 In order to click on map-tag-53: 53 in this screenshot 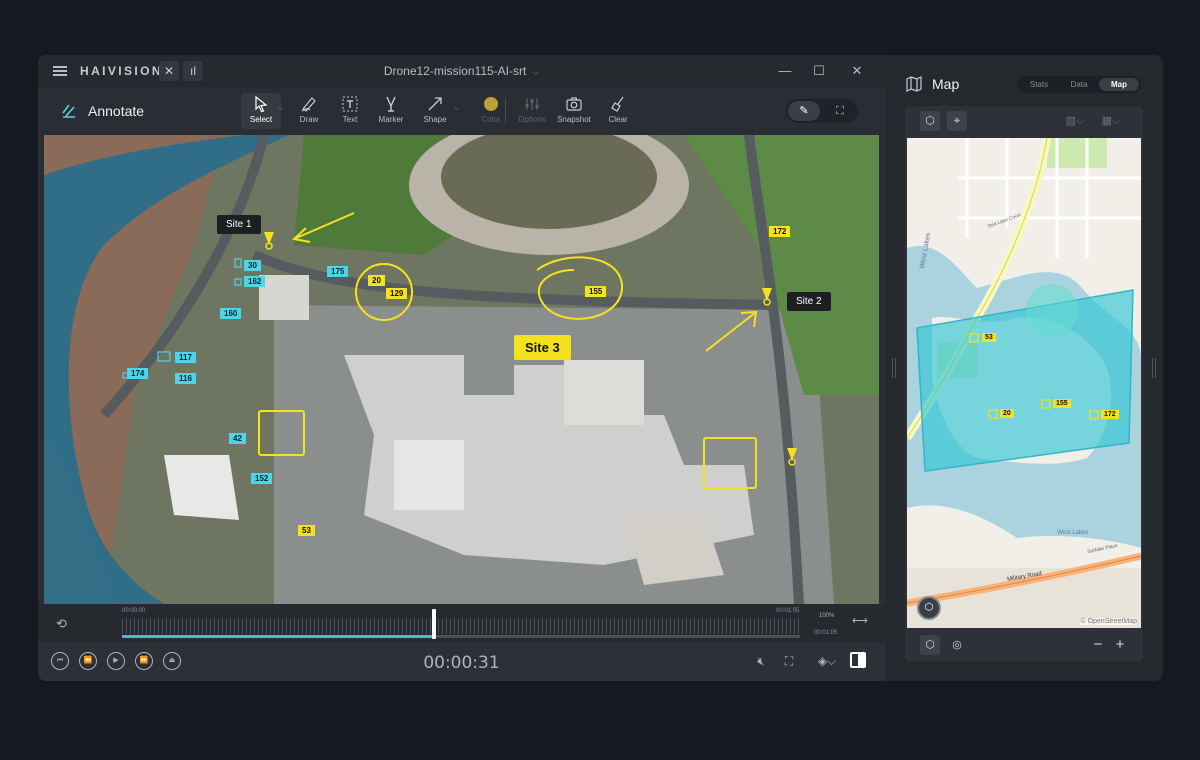, I will do `click(989, 337)`.